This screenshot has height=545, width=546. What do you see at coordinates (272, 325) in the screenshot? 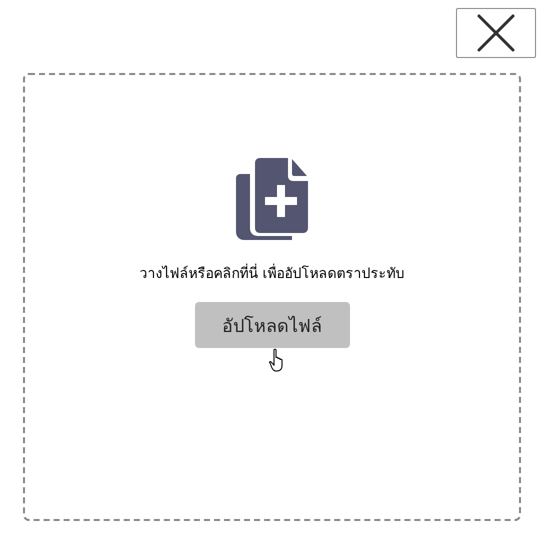
I see `upload-button: อัปโหลดไฟล์` at bounding box center [272, 325].